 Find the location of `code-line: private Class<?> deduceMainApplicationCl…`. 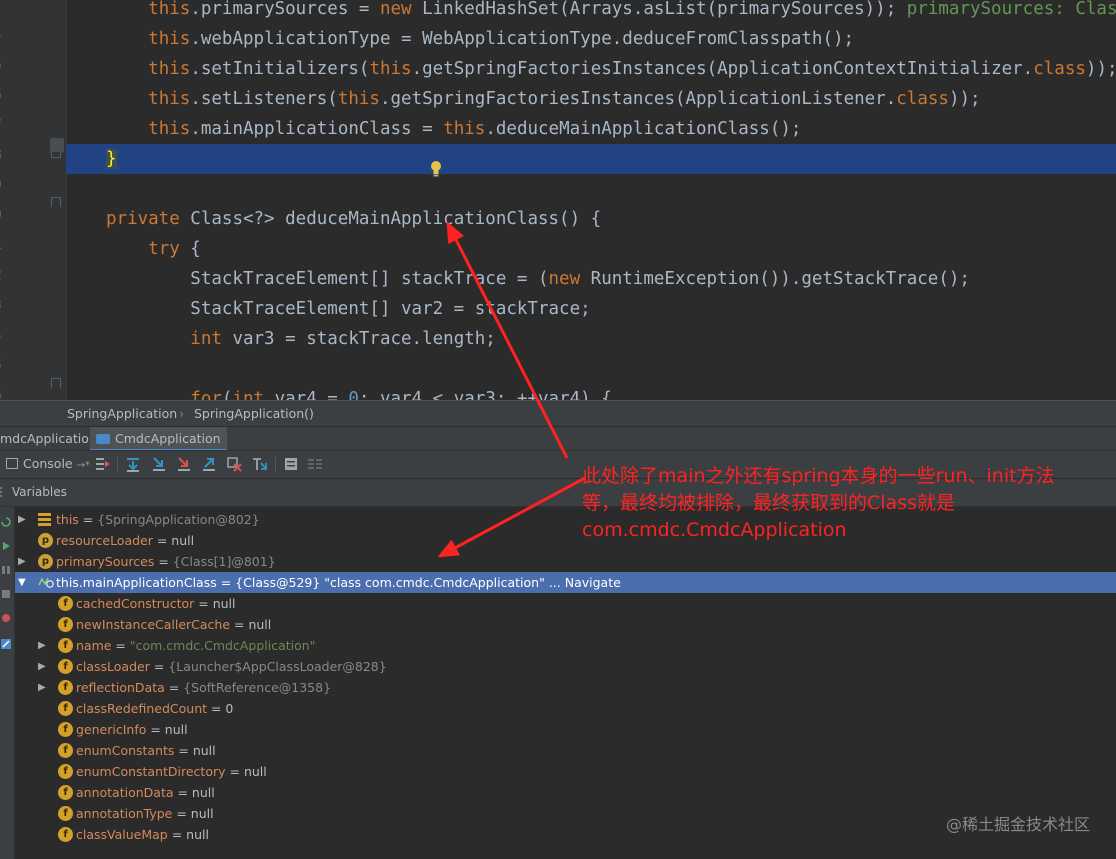

code-line: private Class<?> deduceMainApplicationCl… is located at coordinates (591, 219).